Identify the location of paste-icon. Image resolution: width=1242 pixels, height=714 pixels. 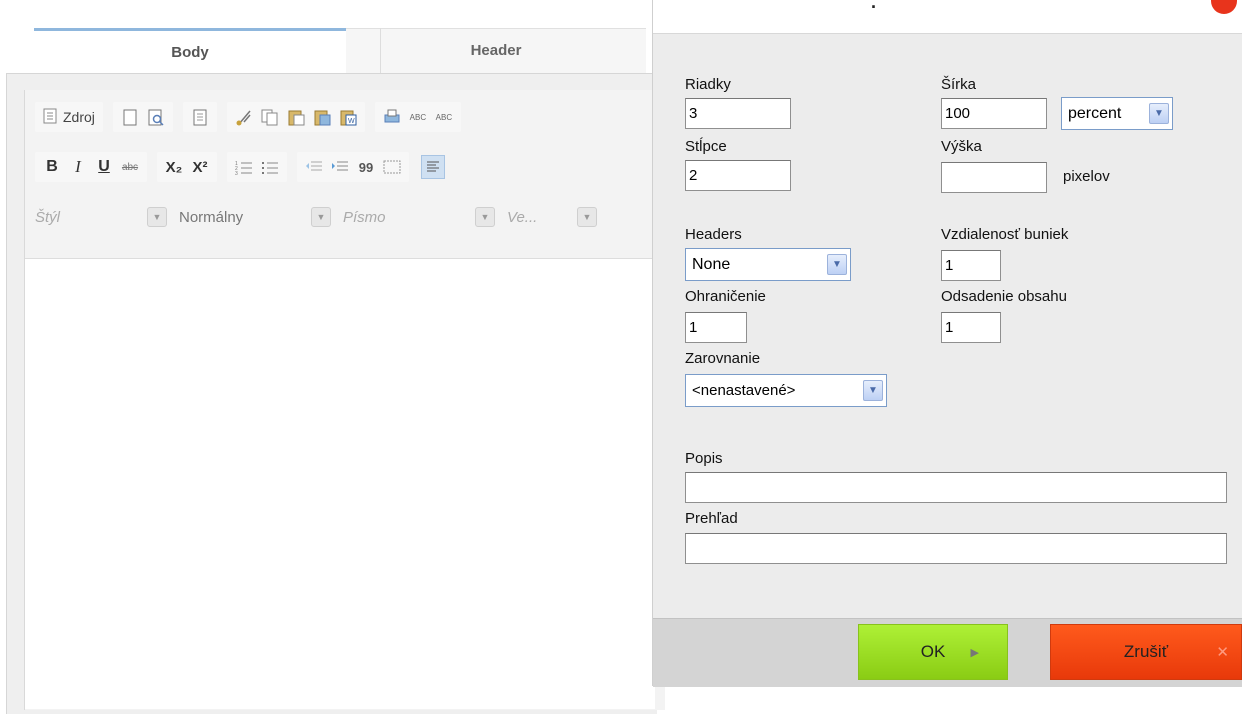
(296, 117).